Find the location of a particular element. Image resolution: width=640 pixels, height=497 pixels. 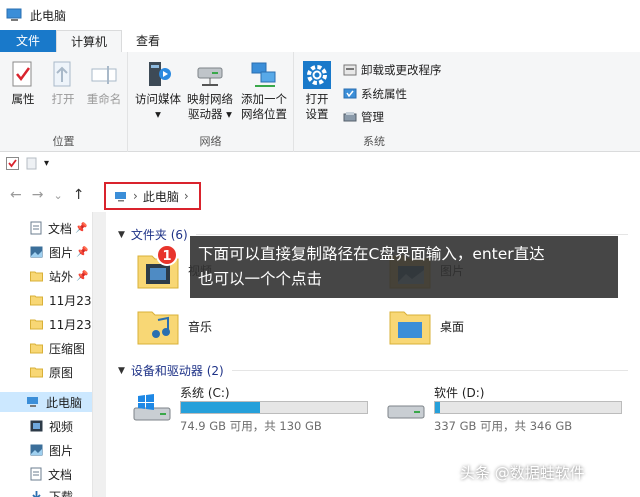

drive-c: 系统 (C:) 74.9 GB 可用，共 130 GB is located at coordinates (257, 409).